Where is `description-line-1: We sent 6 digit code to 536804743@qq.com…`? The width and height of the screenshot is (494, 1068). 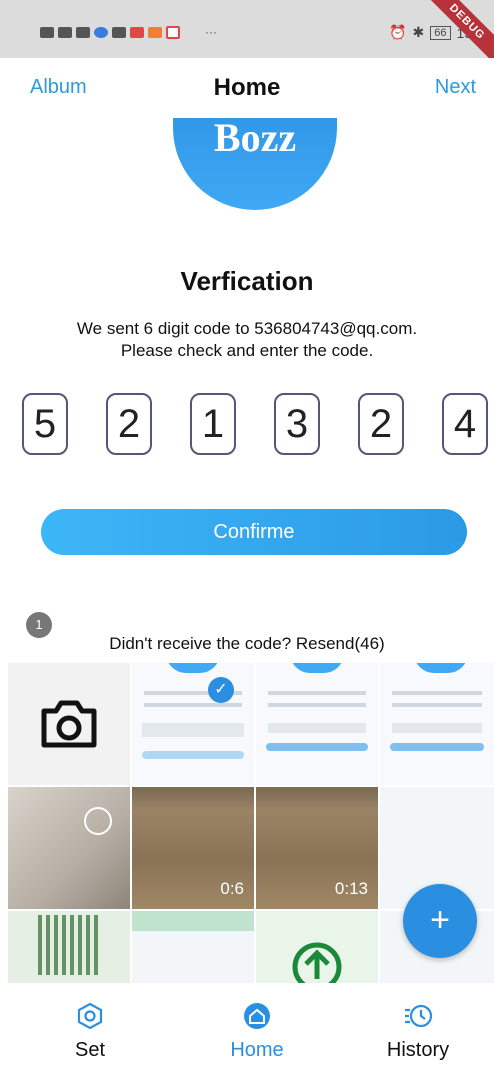 description-line-1: We sent 6 digit code to 536804743@qq.com… is located at coordinates (247, 328).